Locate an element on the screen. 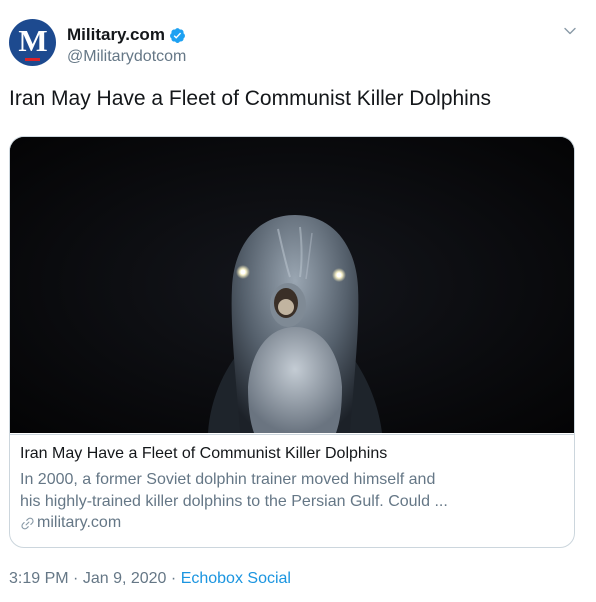  avatar: M is located at coordinates (32, 42).